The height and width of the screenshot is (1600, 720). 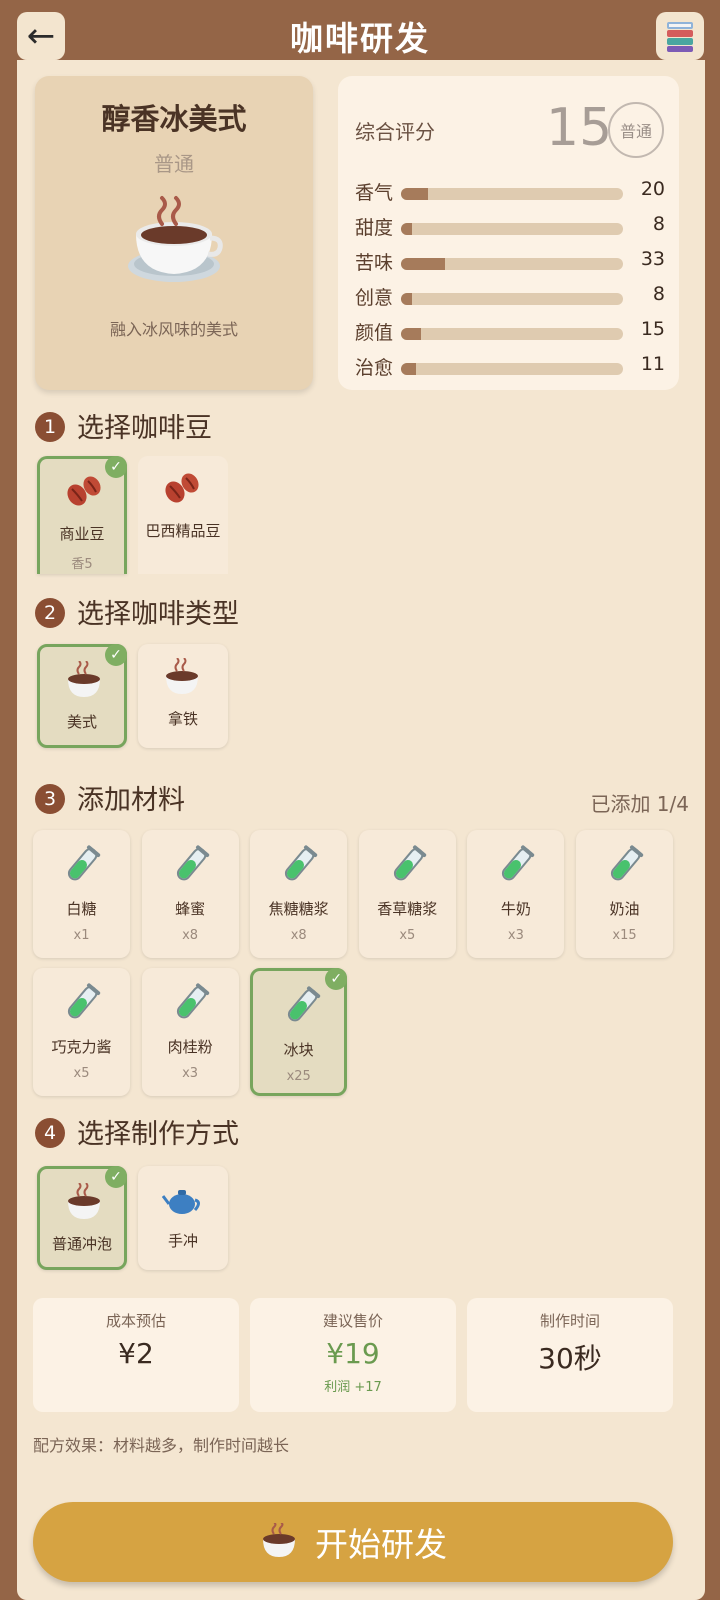 I want to click on cost-label: 成本预估, so click(x=135, y=1321).